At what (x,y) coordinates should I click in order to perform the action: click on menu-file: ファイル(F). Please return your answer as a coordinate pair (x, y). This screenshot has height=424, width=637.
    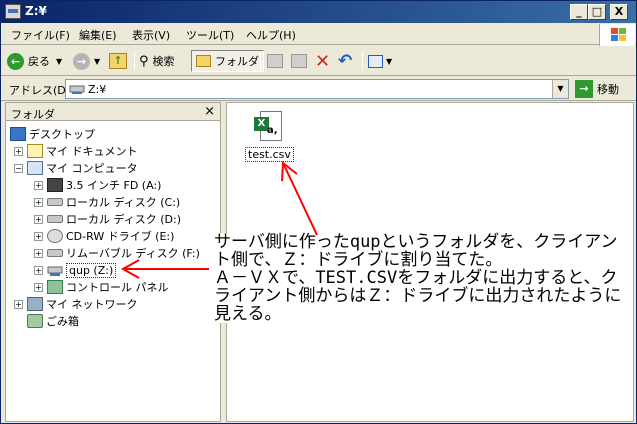
    Looking at the image, I should click on (40, 35).